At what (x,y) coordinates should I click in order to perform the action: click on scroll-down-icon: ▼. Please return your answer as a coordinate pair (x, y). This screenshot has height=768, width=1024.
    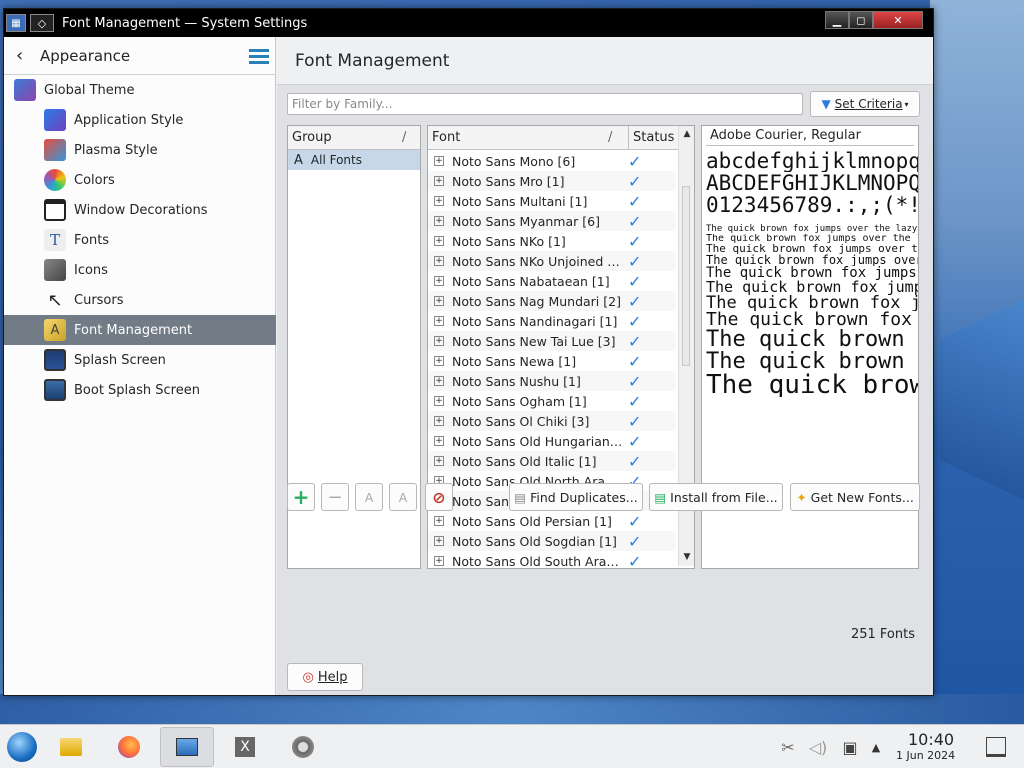
    Looking at the image, I should click on (687, 557).